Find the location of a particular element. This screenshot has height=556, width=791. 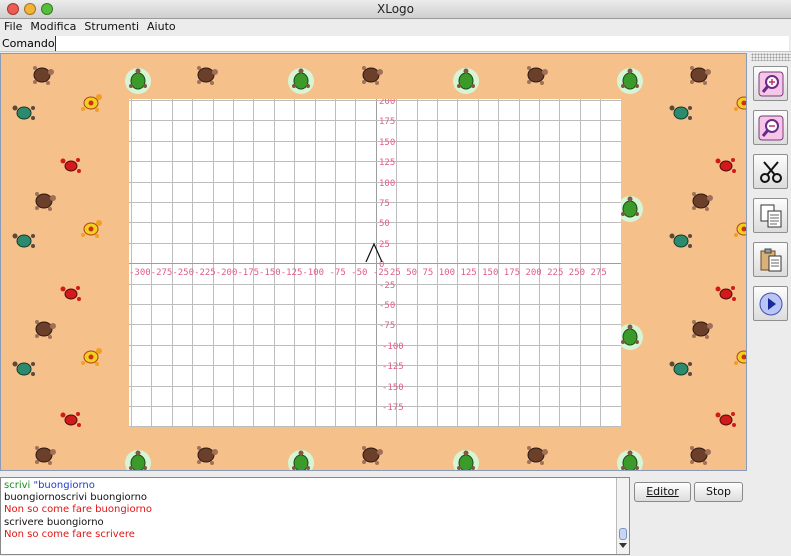

y-tick-label: 75 is located at coordinates (384, 204).